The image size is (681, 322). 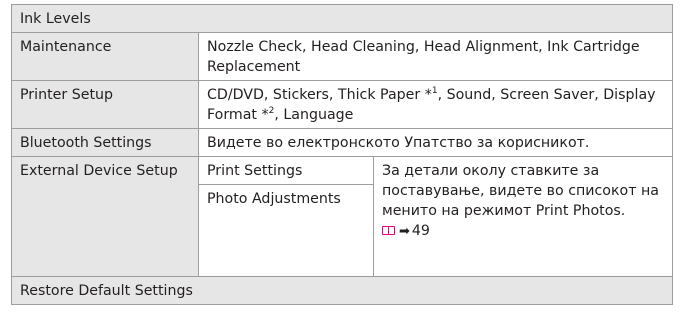 I want to click on book-icon, so click(x=388, y=230).